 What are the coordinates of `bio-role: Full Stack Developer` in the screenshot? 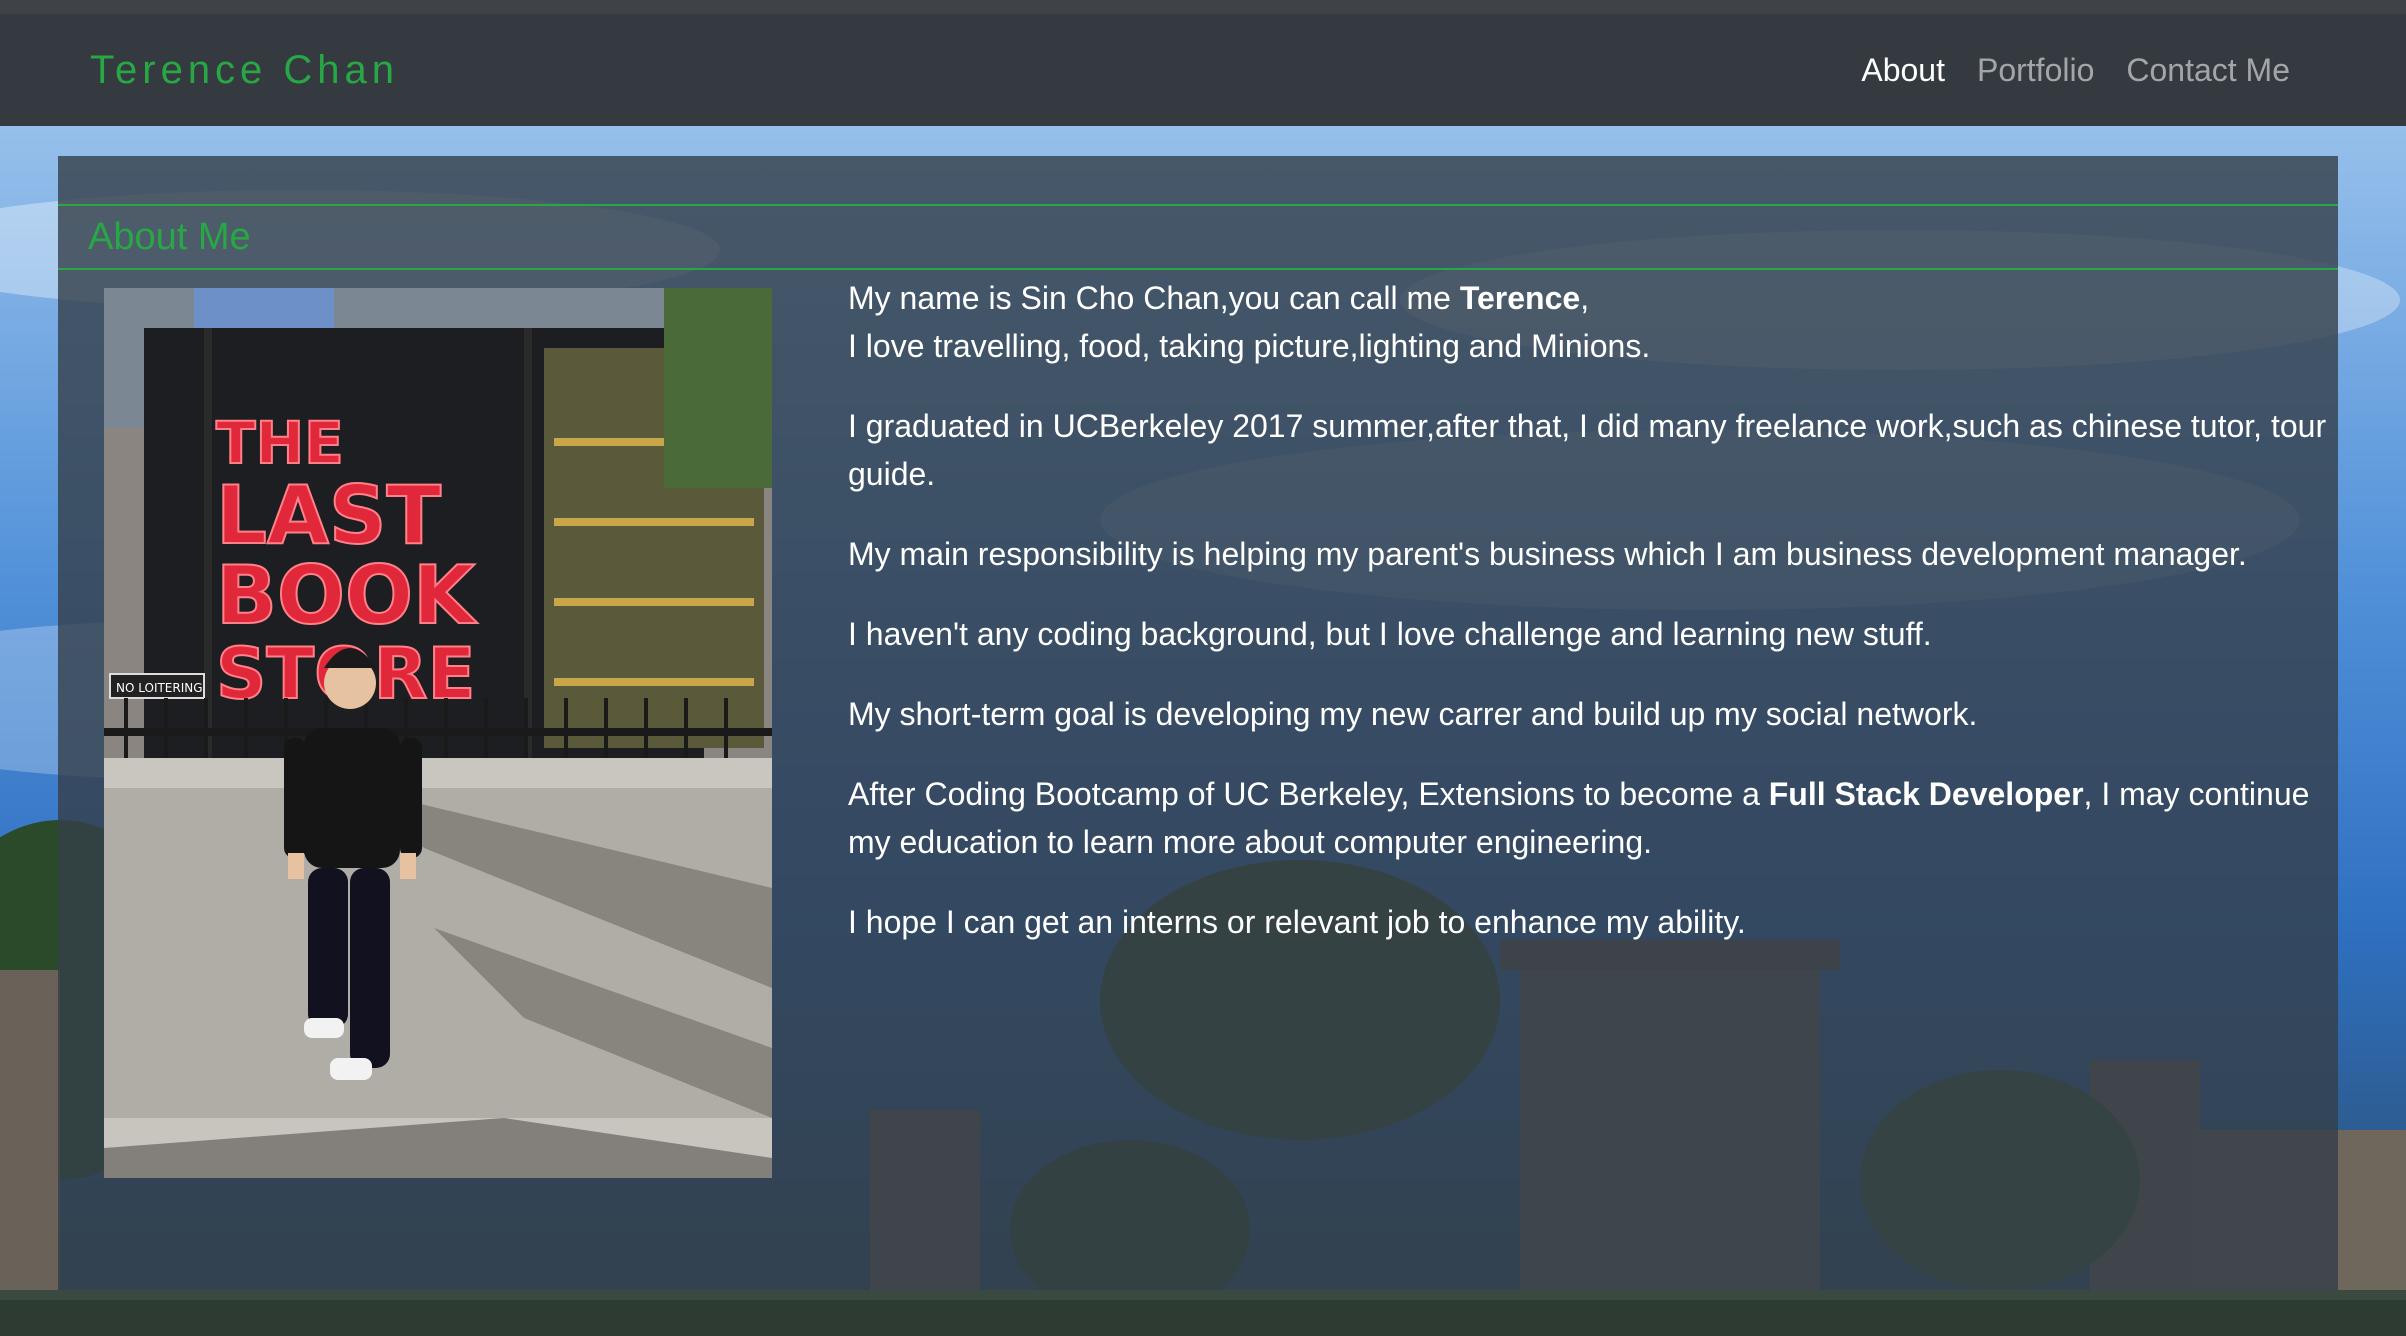 It's located at (1926, 794).